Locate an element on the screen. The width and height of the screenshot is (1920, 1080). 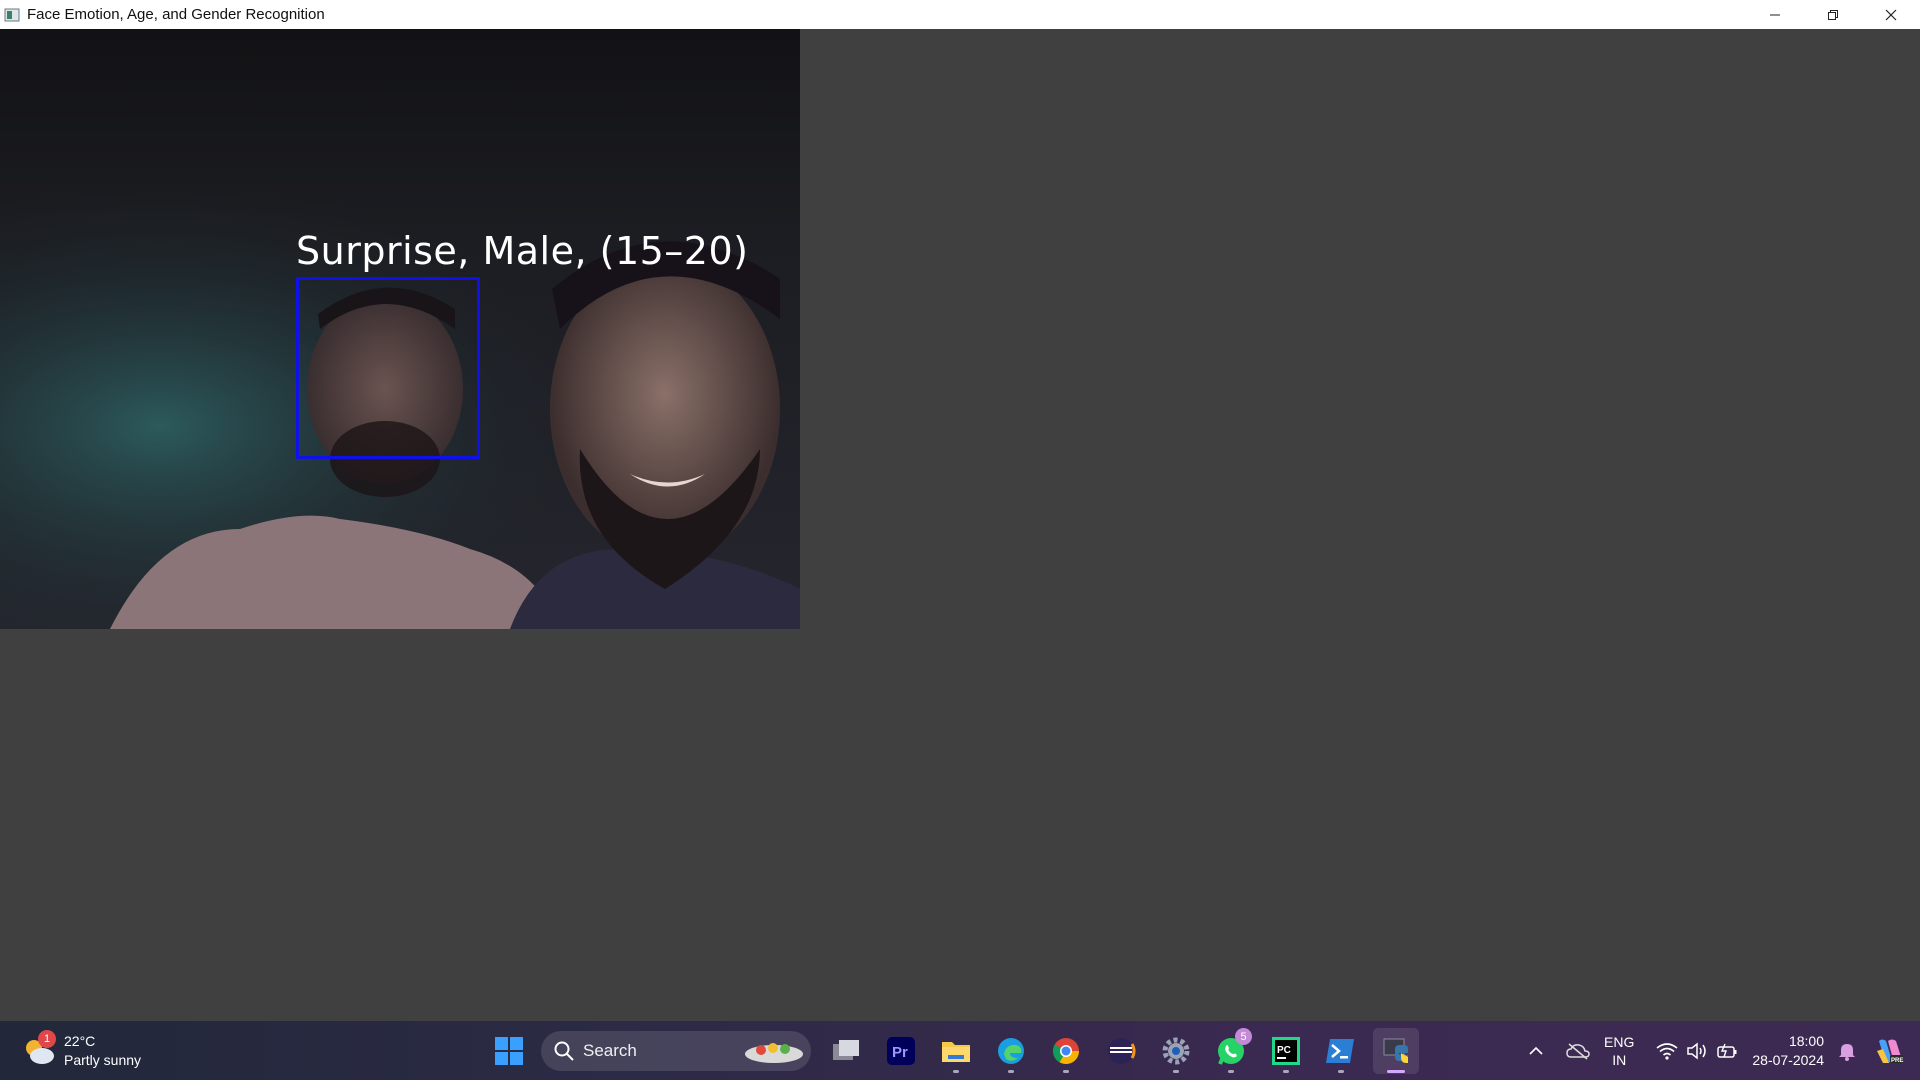
terminal-icon is located at coordinates (1340, 1051).